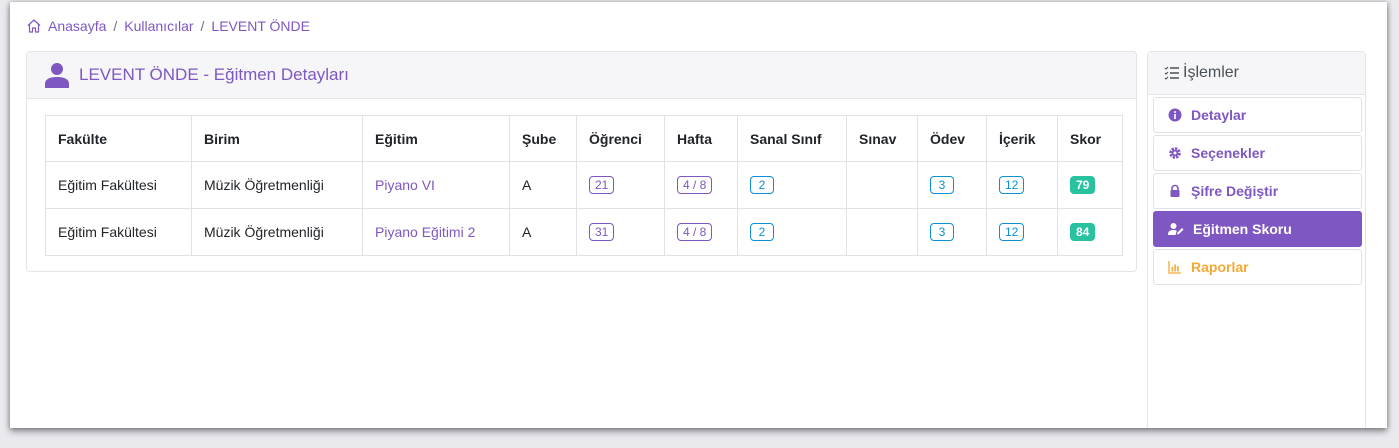 This screenshot has width=1399, height=448. I want to click on score-badge: 79, so click(1083, 185).